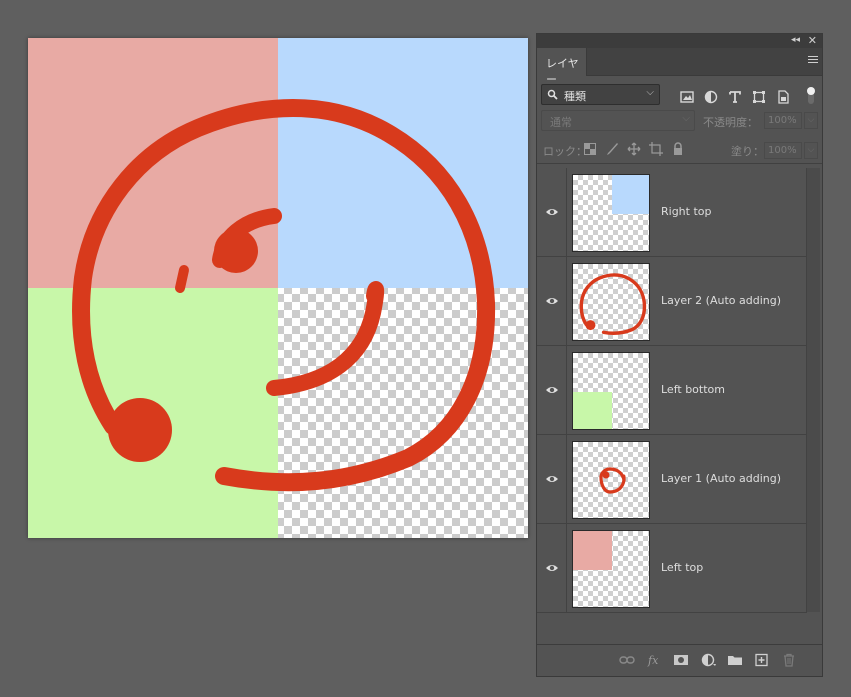  I want to click on layer-name: Right top, so click(686, 211).